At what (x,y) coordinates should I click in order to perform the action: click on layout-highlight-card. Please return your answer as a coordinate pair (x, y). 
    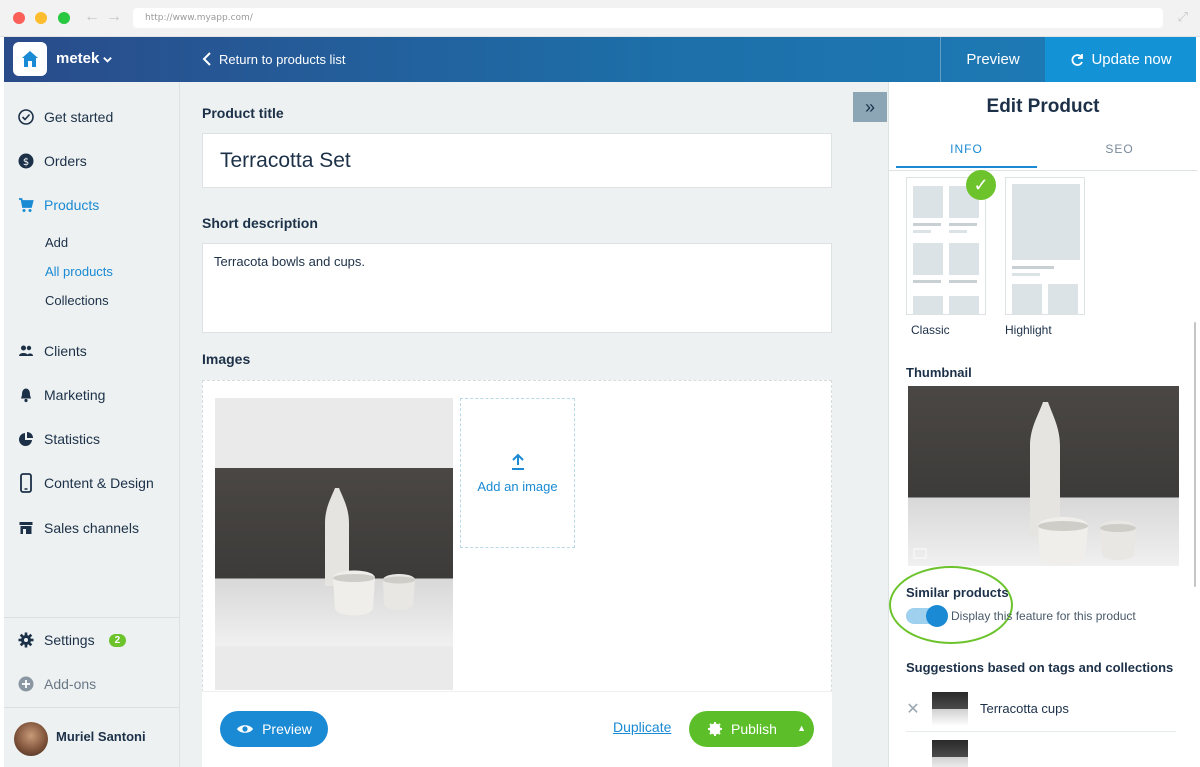
    Looking at the image, I should click on (1045, 246).